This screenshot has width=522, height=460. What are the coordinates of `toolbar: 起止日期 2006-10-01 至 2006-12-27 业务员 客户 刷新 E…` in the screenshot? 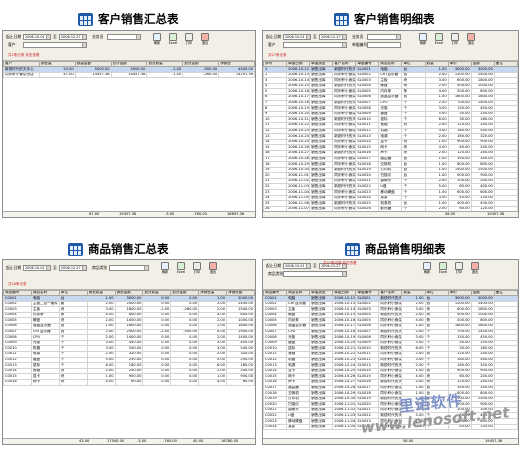 It's located at (129, 46).